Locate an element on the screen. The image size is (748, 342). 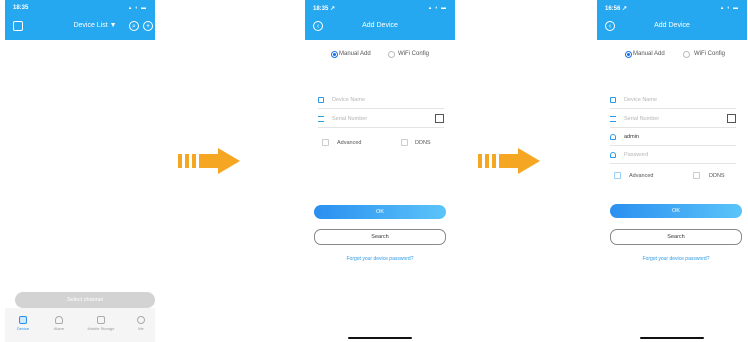
status-time: 16:56 ↗ is located at coordinates (616, 9).